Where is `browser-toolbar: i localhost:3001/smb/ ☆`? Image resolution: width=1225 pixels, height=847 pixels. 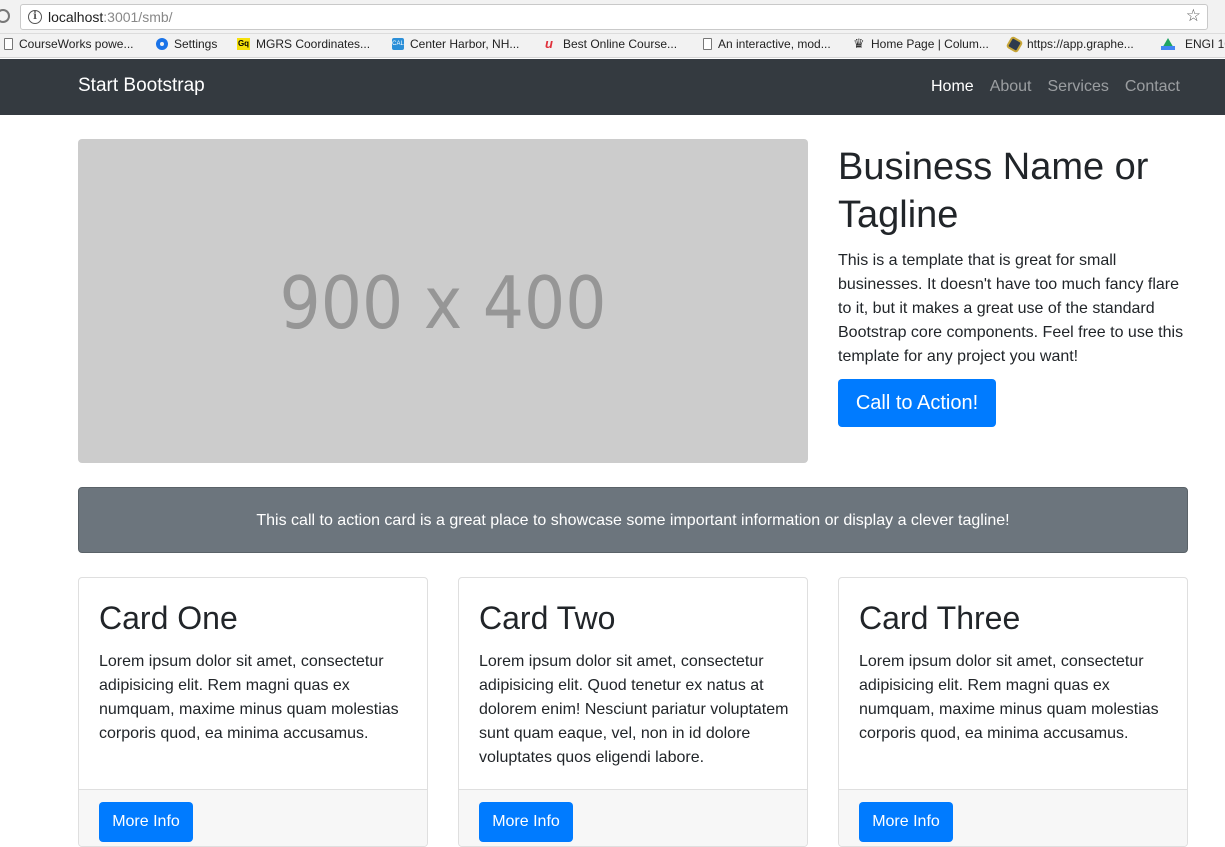 browser-toolbar: i localhost:3001/smb/ ☆ is located at coordinates (612, 17).